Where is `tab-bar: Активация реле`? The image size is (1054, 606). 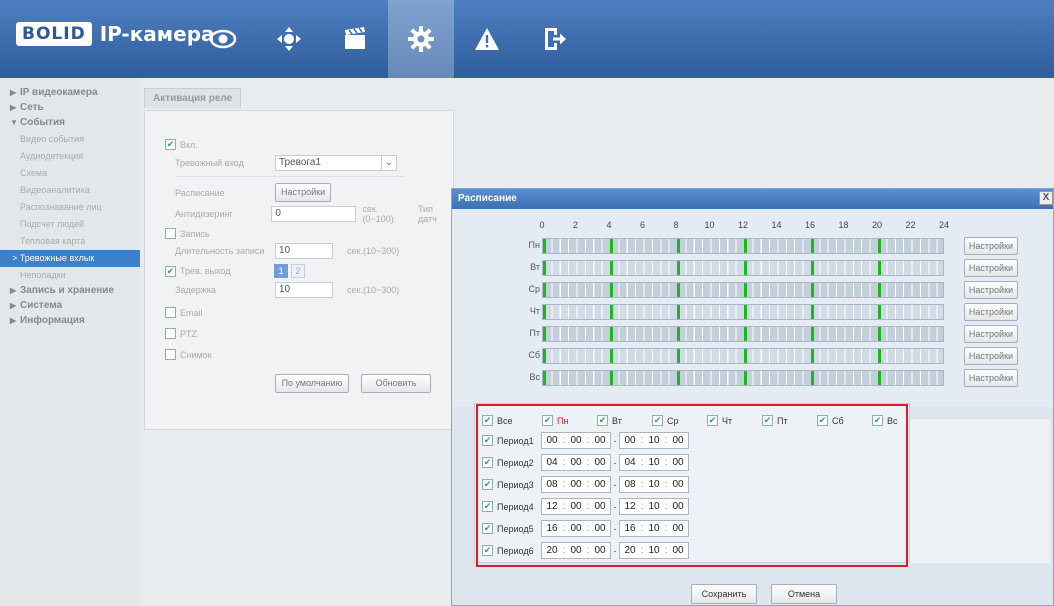 tab-bar: Активация реле is located at coordinates (193, 99).